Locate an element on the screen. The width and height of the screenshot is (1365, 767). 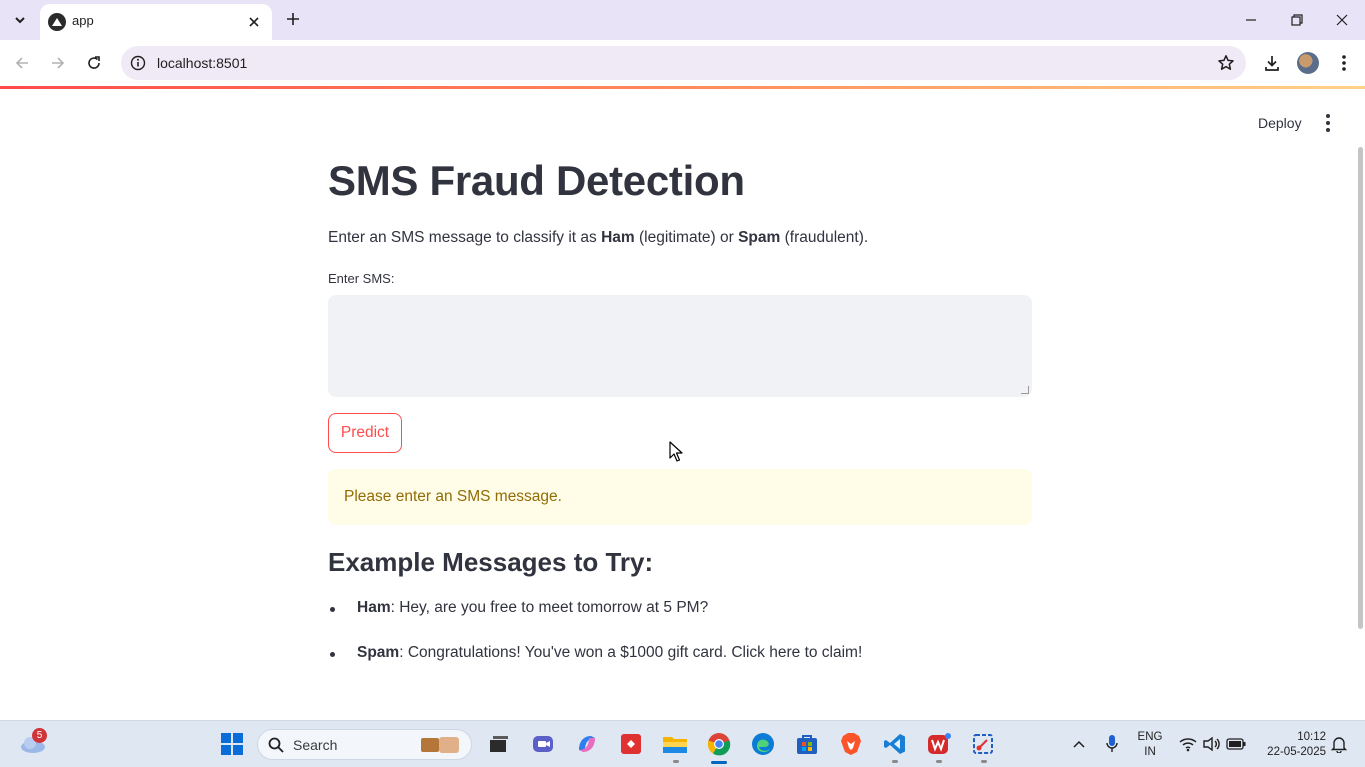
windows-taskbar: 5 Search ENG IN 10:12 22-05-2025 is located at coordinates (682, 743).